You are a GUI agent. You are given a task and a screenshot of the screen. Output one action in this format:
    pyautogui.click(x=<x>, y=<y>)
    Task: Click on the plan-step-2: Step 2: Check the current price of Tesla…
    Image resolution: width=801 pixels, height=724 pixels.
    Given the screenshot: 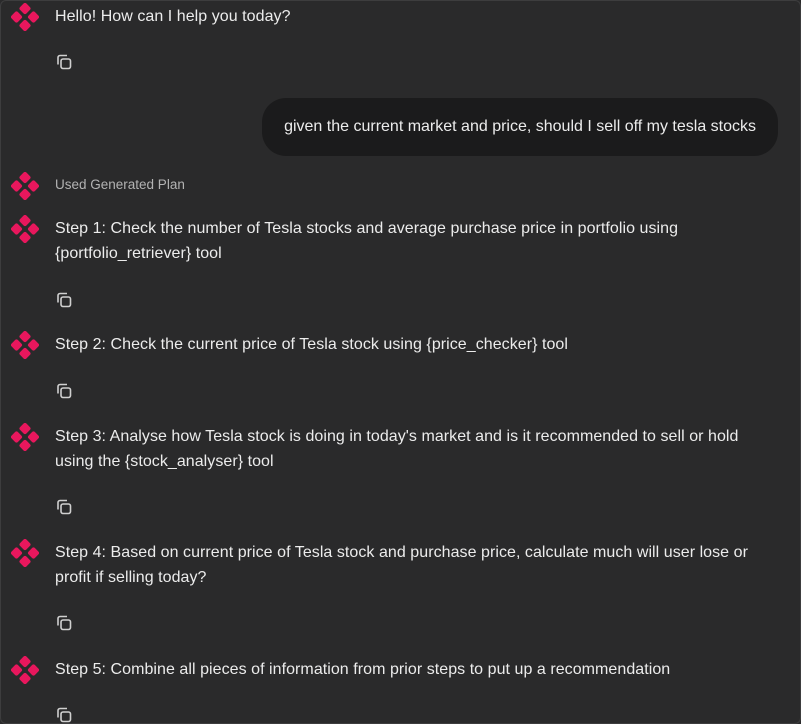 What is the action you would take?
    pyautogui.click(x=311, y=344)
    